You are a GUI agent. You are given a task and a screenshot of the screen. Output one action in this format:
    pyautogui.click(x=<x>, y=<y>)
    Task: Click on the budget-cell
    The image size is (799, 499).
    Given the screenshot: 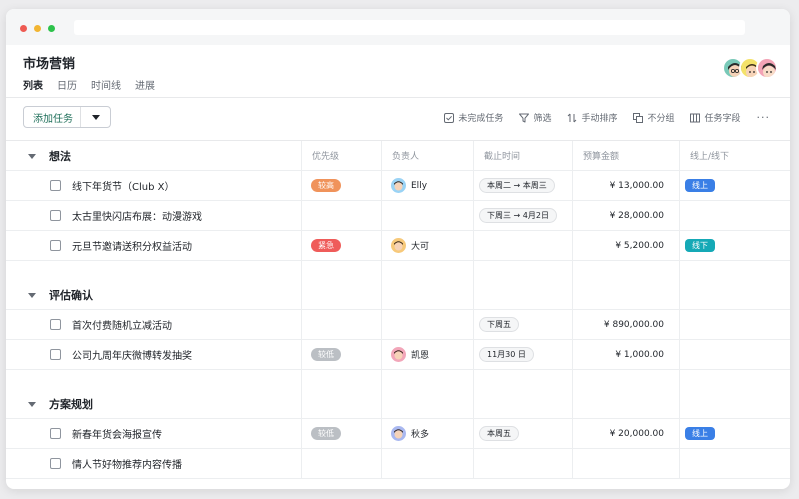 What is the action you would take?
    pyautogui.click(x=625, y=463)
    